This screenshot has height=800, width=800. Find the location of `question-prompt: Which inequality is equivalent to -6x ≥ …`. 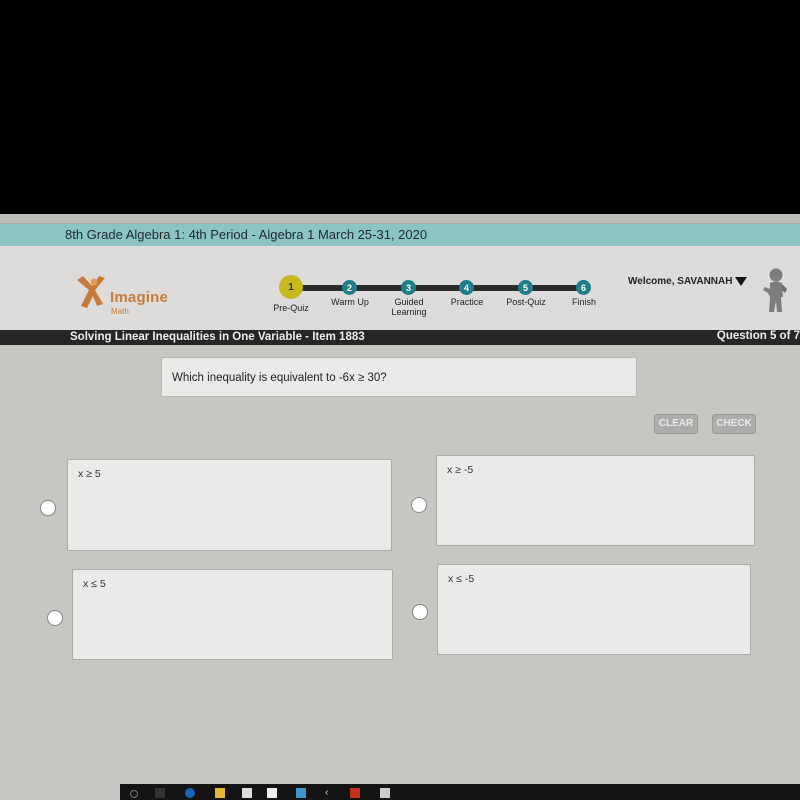

question-prompt: Which inequality is equivalent to -6x ≥ … is located at coordinates (399, 377).